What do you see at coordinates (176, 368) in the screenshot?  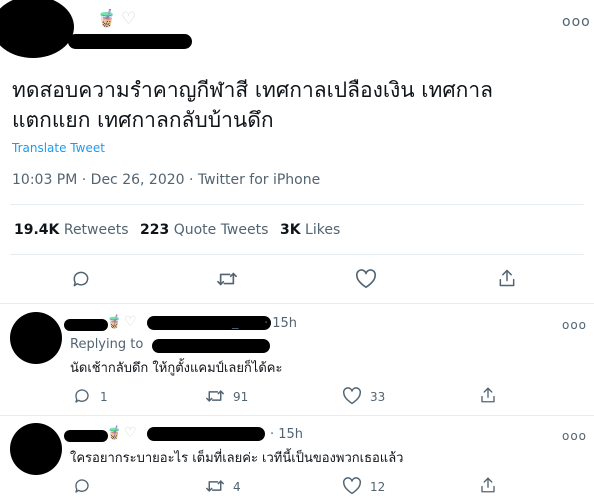 I see `reply-text: นัดเช้ากลับดึก ให้กูตั้งแคมป์เลยก็ได้คะ` at bounding box center [176, 368].